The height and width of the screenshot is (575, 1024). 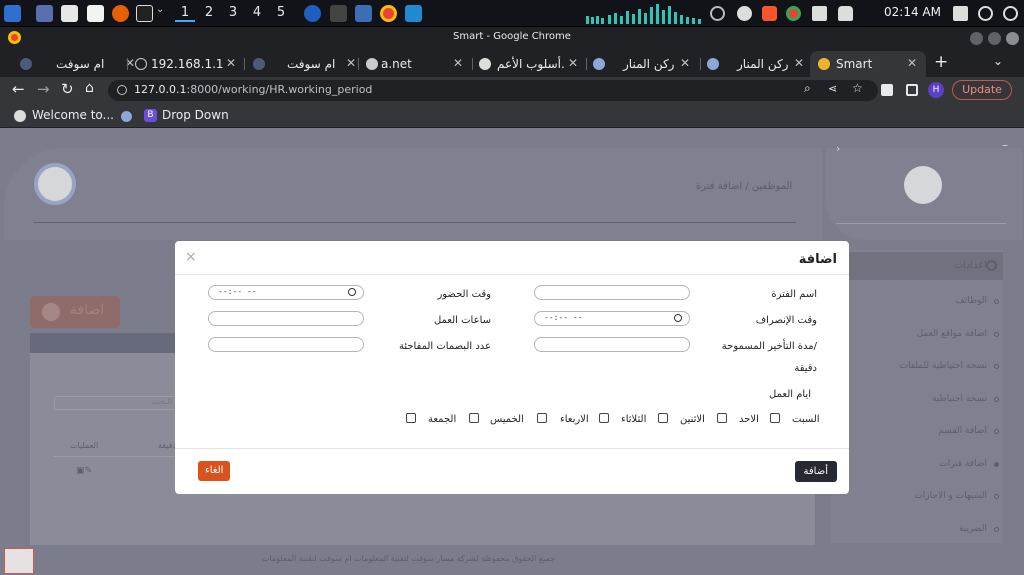 I want to click on workspace-2: 2, so click(x=209, y=13).